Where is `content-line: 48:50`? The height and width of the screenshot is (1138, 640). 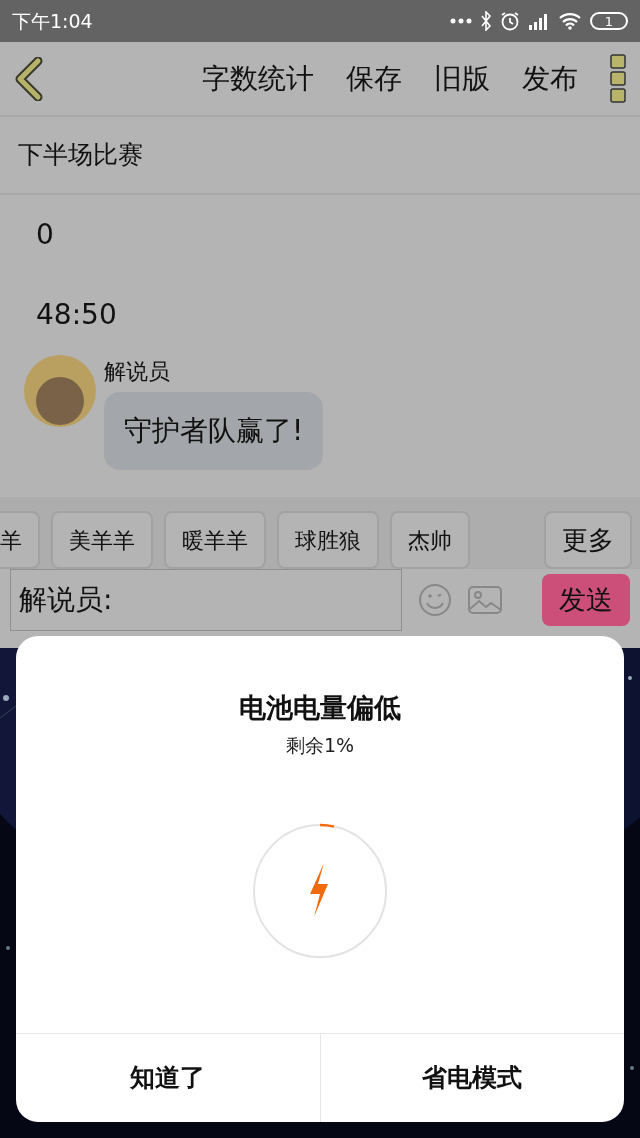
content-line: 48:50 is located at coordinates (76, 315).